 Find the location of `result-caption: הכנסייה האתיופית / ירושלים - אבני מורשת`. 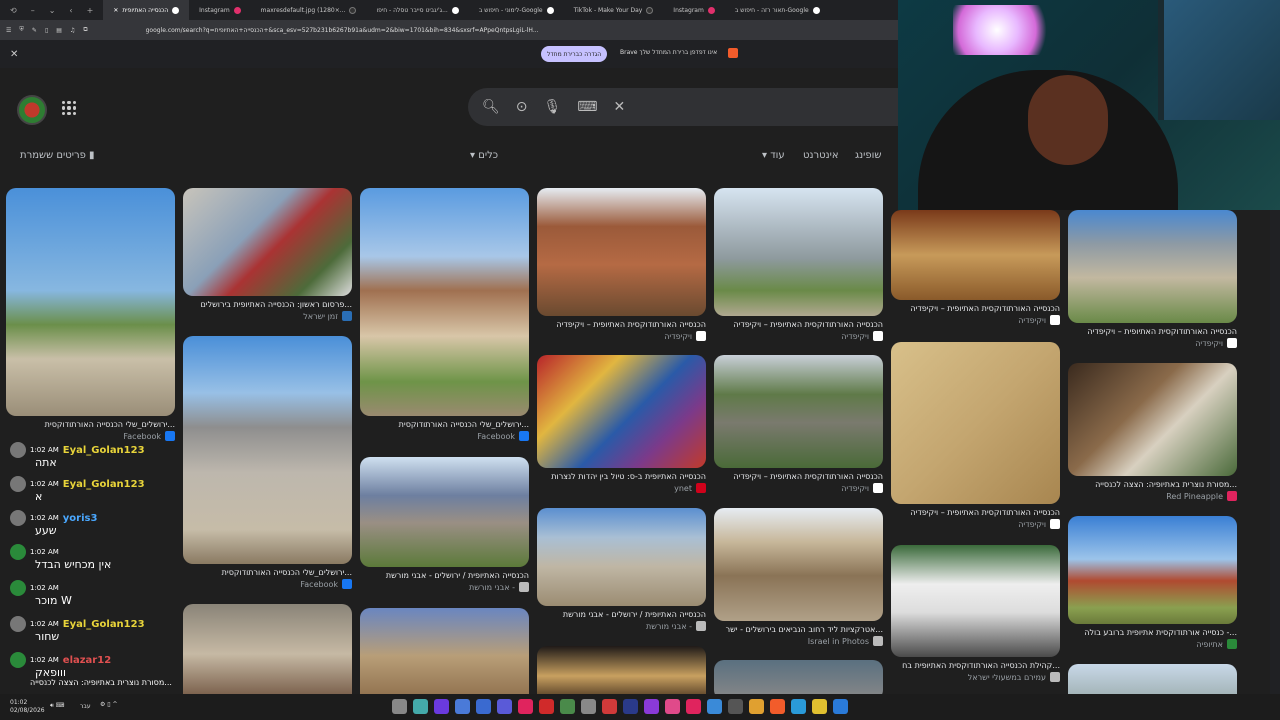

result-caption: הכנסייה האתיופית / ירושלים - אבני מורשת is located at coordinates (621, 614).